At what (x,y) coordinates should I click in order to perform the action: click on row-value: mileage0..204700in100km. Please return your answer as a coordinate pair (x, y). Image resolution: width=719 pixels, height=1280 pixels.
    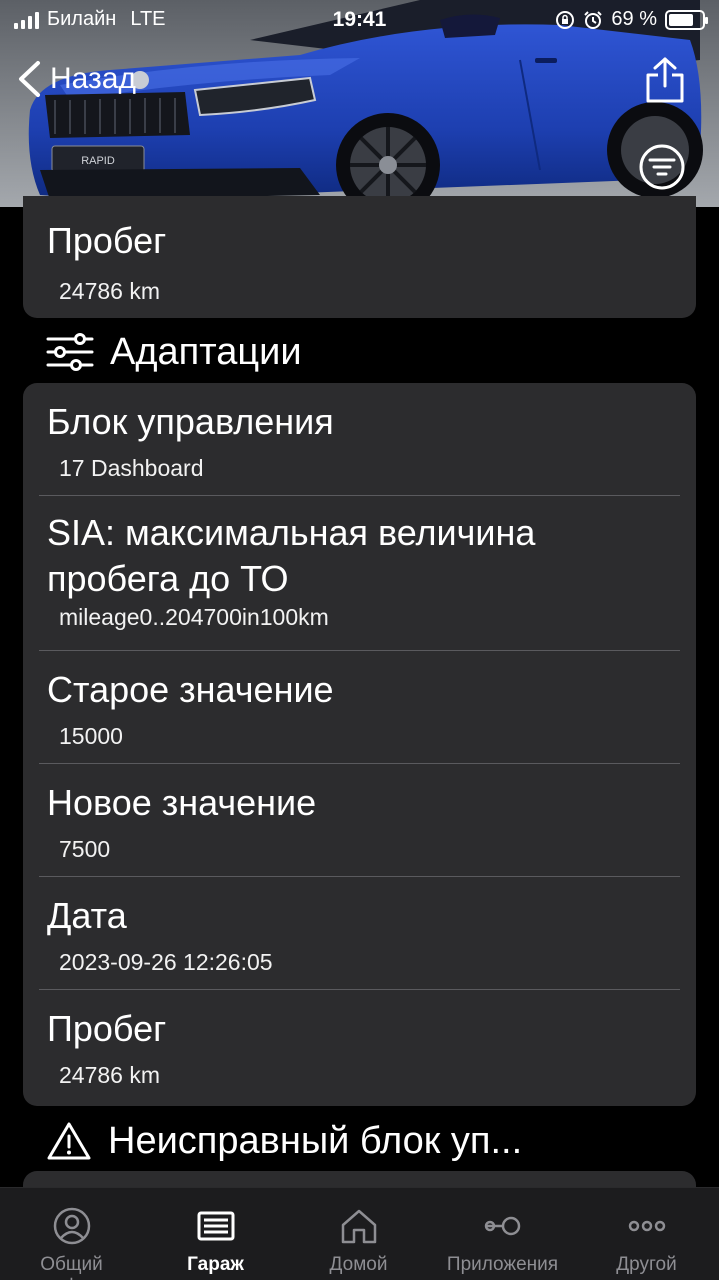
    Looking at the image, I should click on (194, 617).